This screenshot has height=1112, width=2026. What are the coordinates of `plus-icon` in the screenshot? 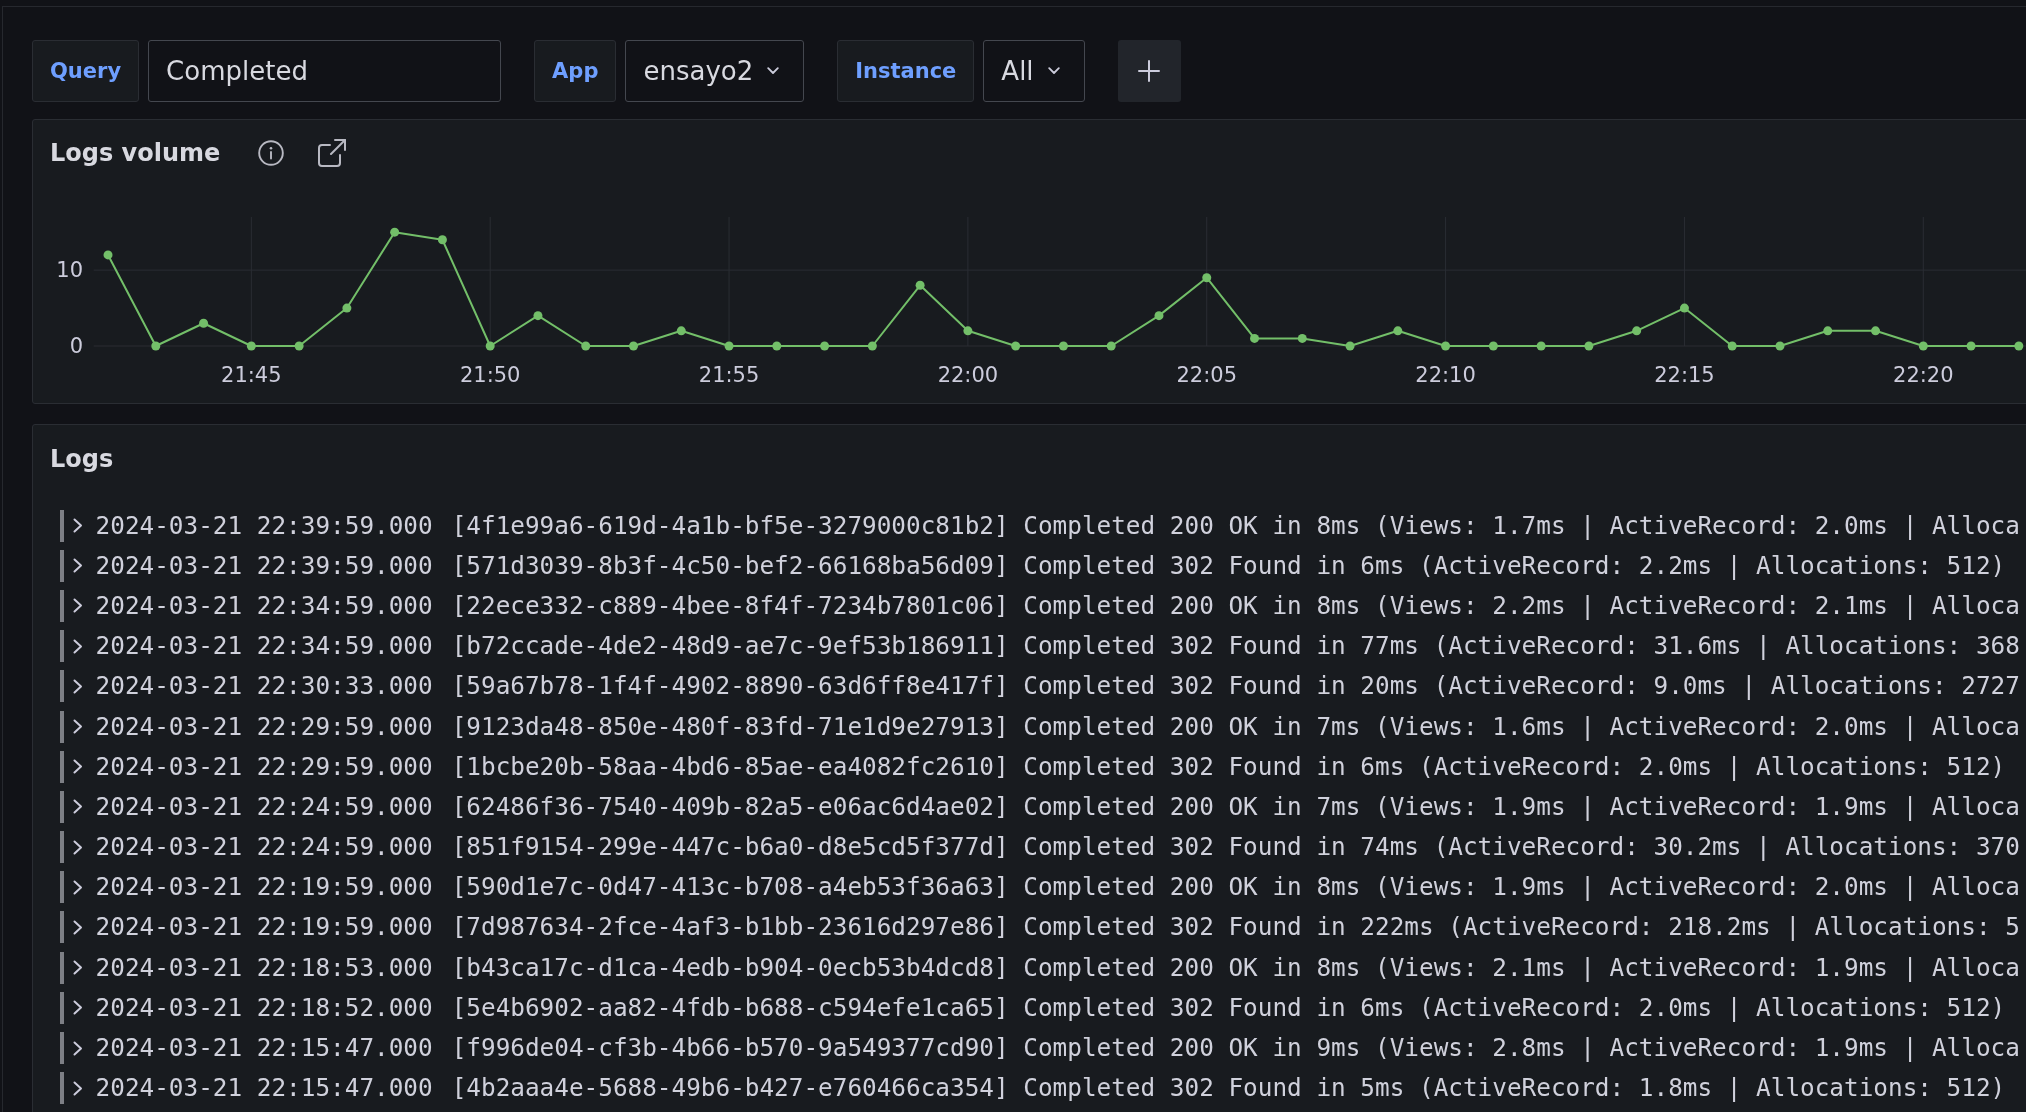 It's located at (1149, 71).